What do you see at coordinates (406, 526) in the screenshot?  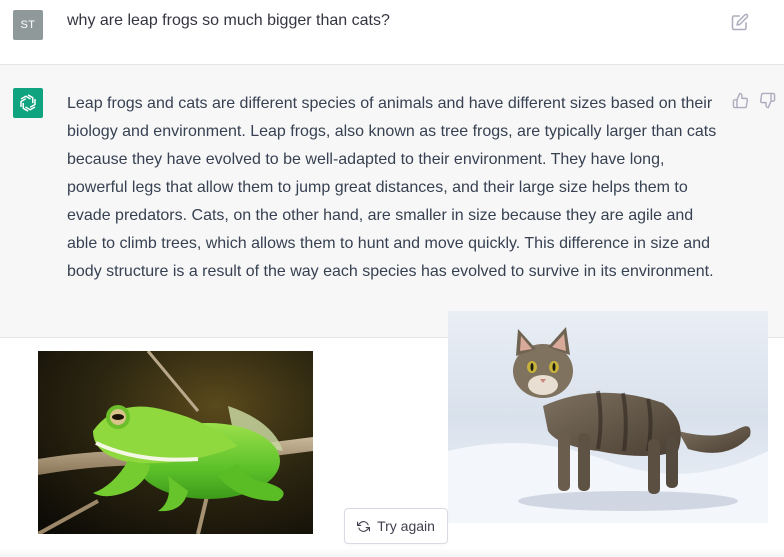 I see `try-again-label: Try again` at bounding box center [406, 526].